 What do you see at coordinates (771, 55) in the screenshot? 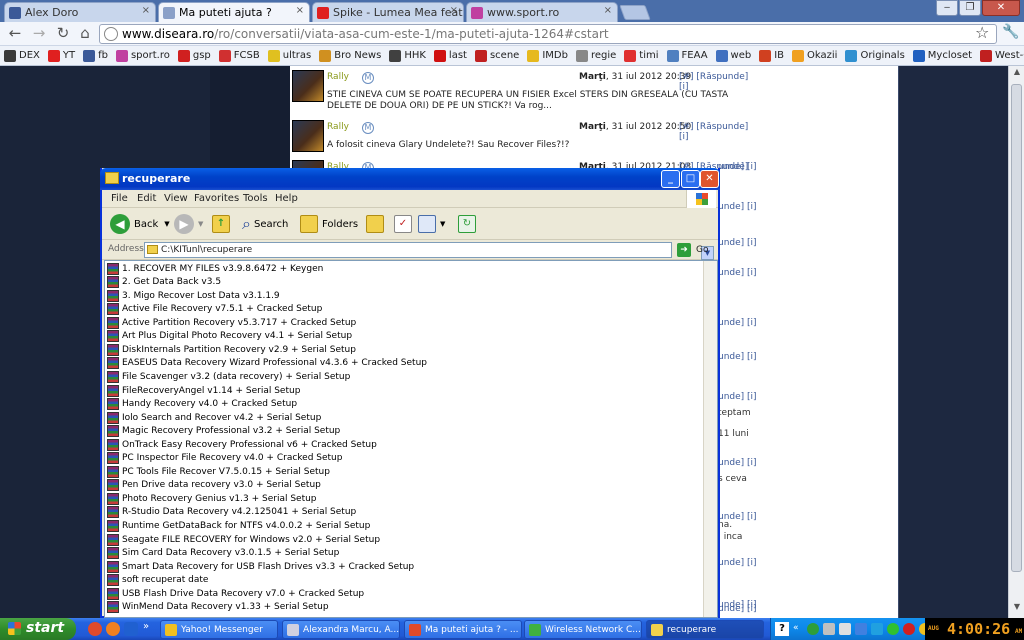
I see `bookmark-item: IB` at bounding box center [771, 55].